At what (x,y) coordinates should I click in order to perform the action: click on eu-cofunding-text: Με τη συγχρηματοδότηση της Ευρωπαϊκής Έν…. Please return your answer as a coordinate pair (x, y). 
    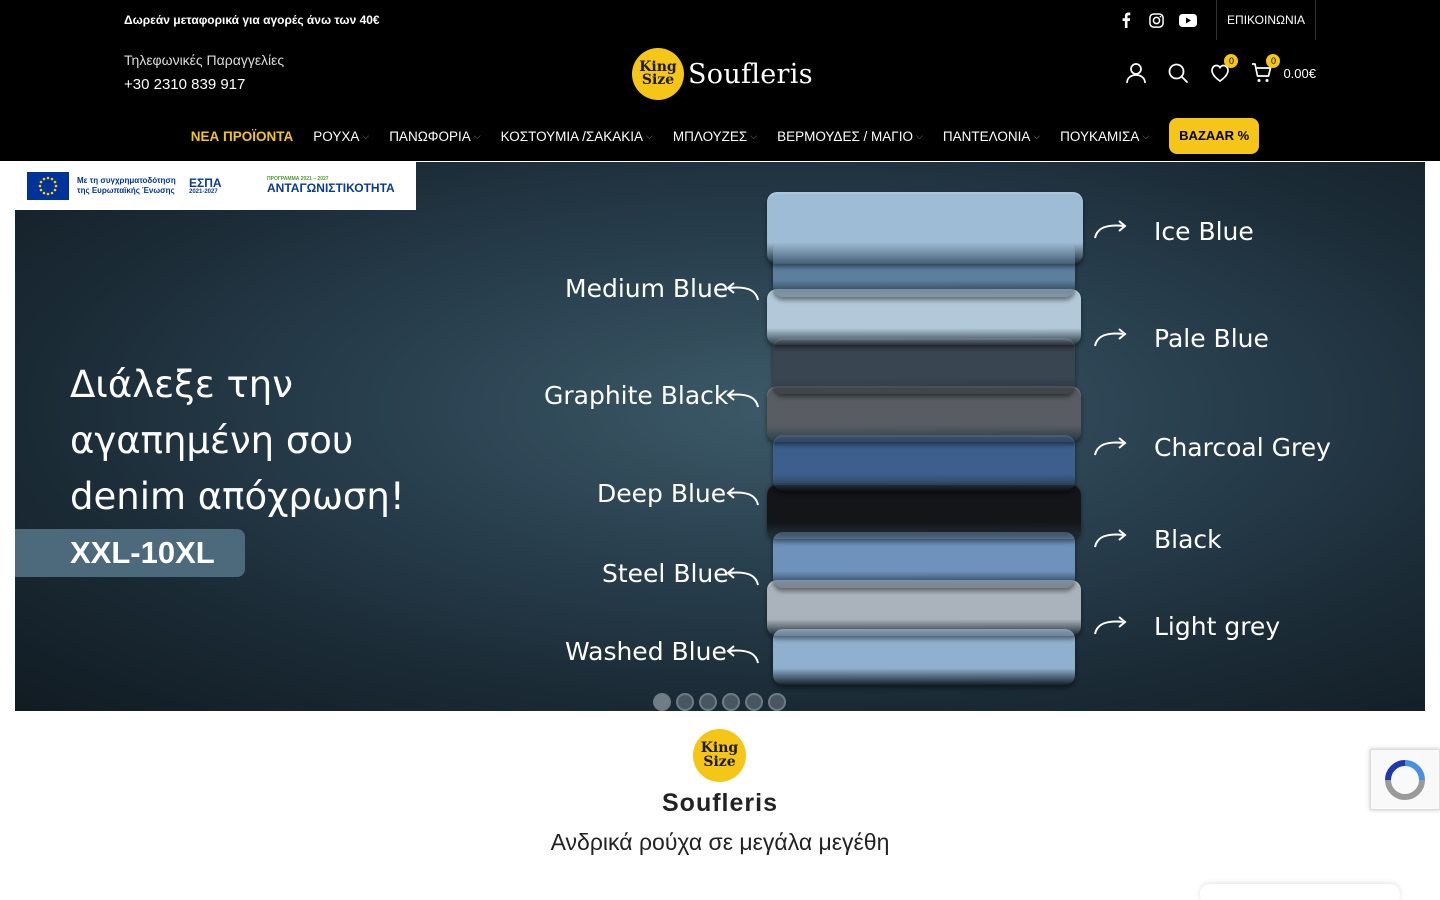
    Looking at the image, I should click on (126, 185).